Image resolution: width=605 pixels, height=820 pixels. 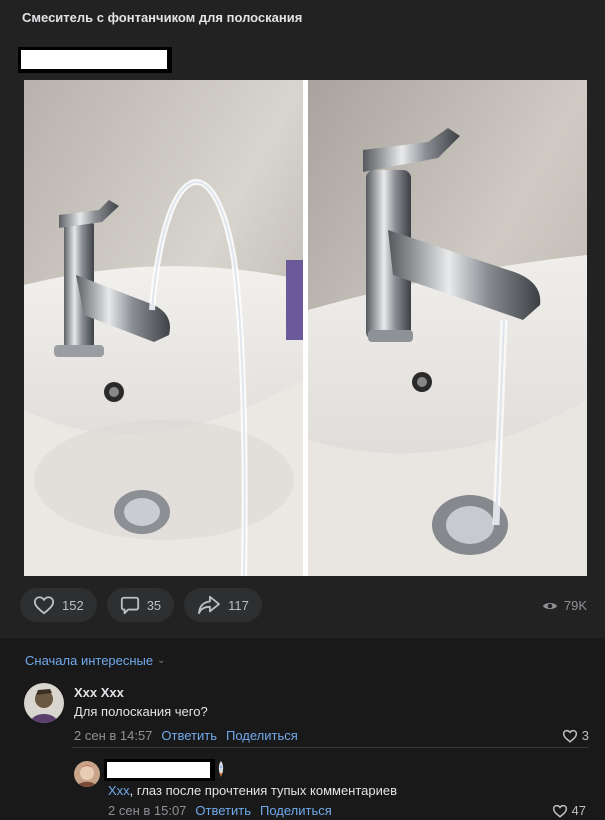 I want to click on comment-icon, so click(x=129, y=605).